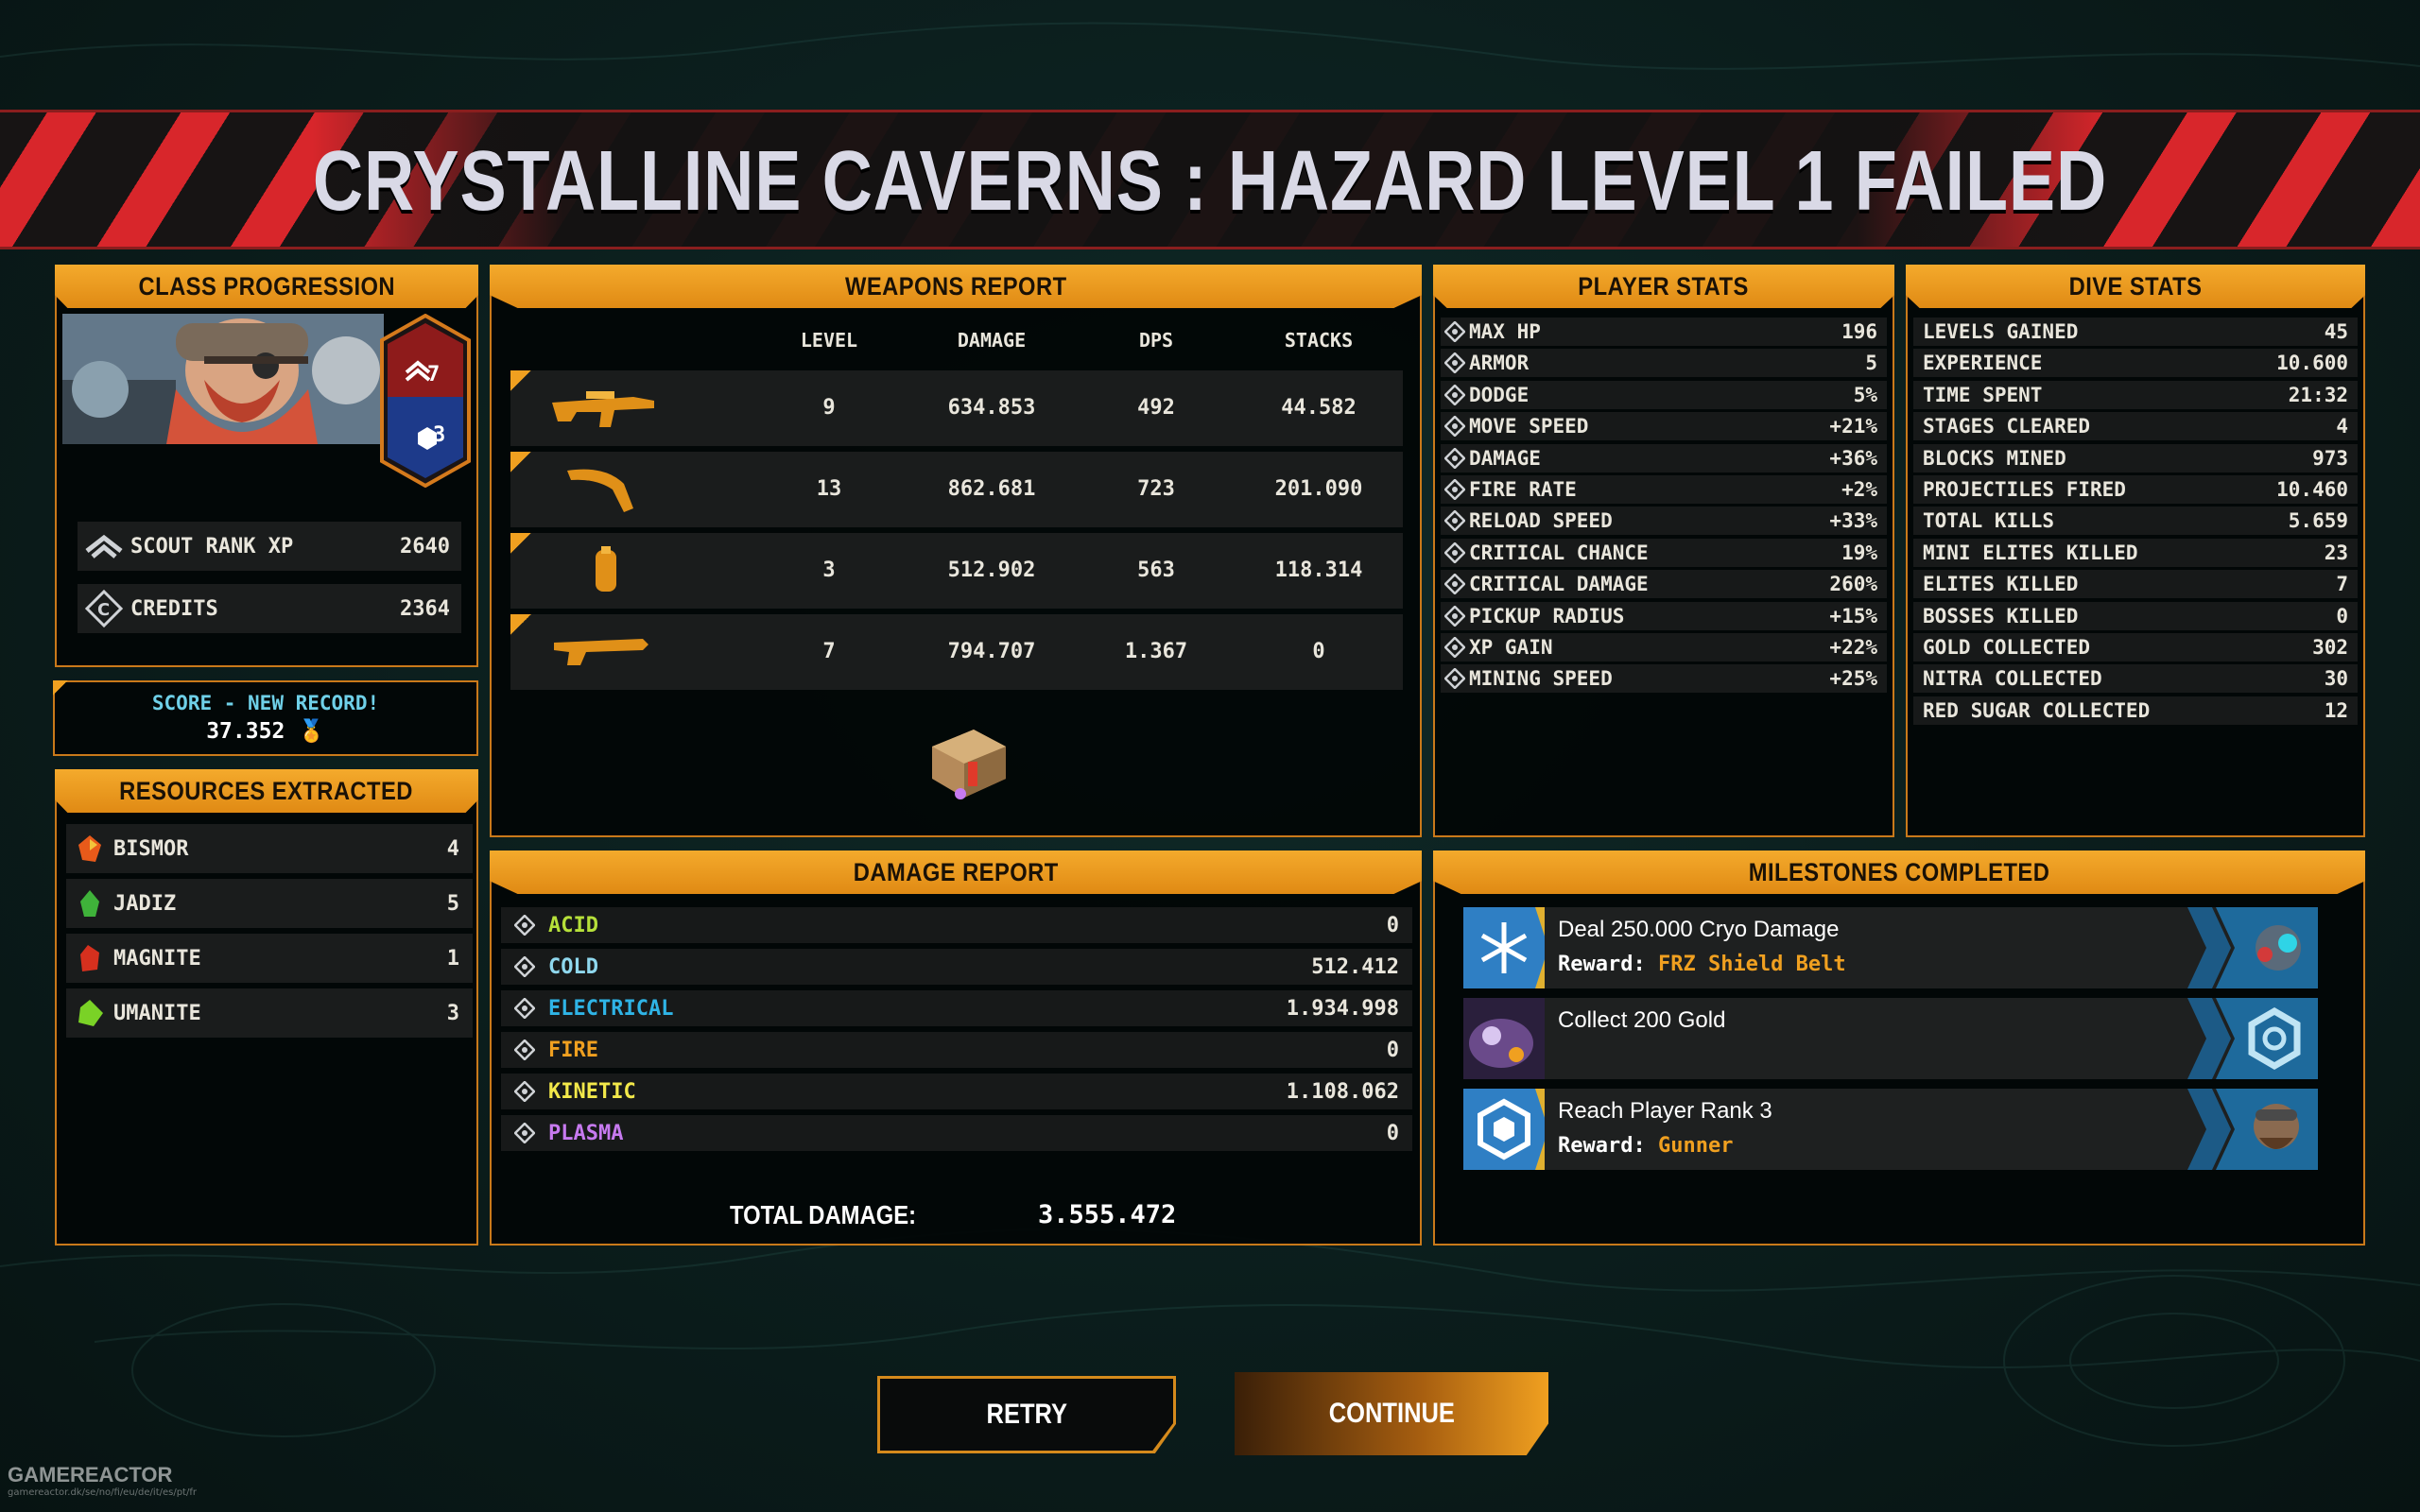 The height and width of the screenshot is (1512, 2420). Describe the element at coordinates (1899, 872) in the screenshot. I see `milestones-header: MILESTONES COMPLETED` at that location.